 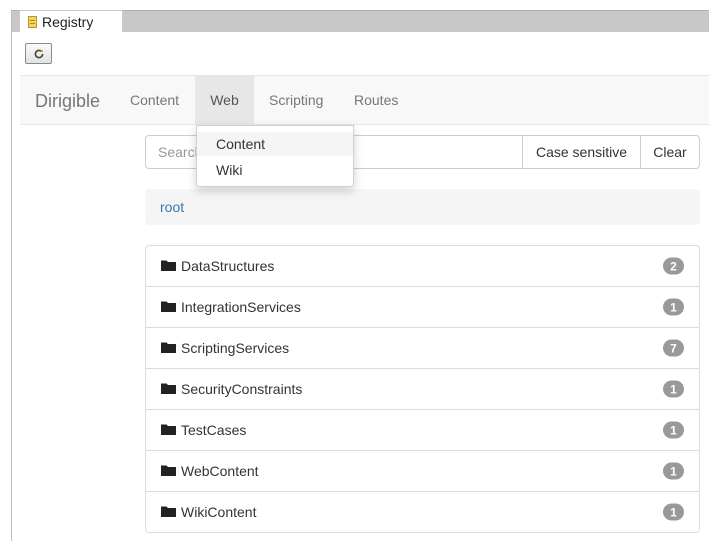 What do you see at coordinates (275, 144) in the screenshot?
I see `dropdown-item-content: Content` at bounding box center [275, 144].